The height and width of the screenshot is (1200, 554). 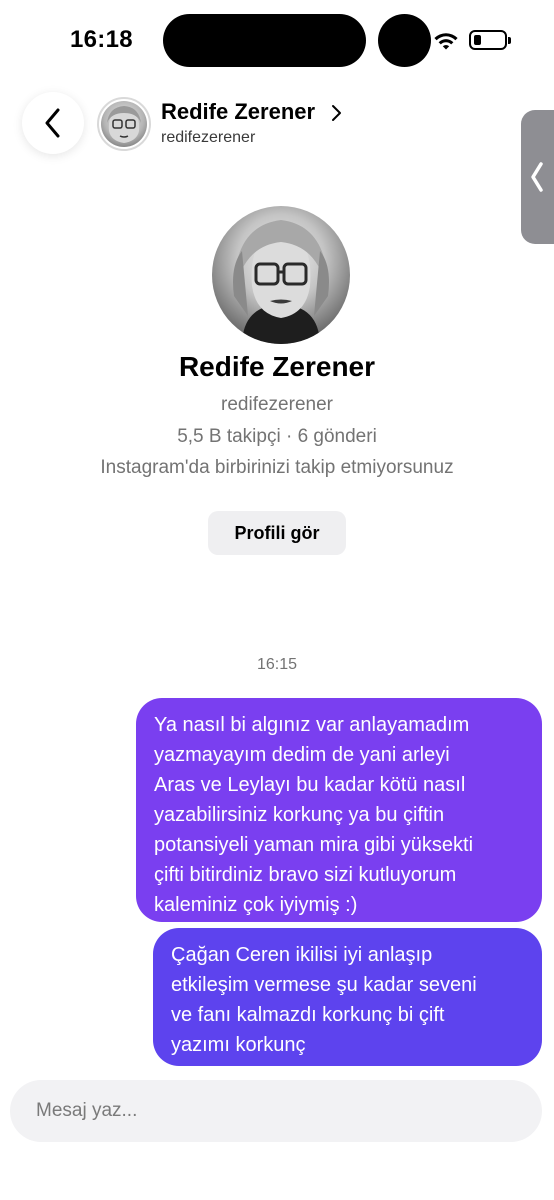 I want to click on message-line: potansiyeli yaman mira gibi yüksekti, so click(x=314, y=845).